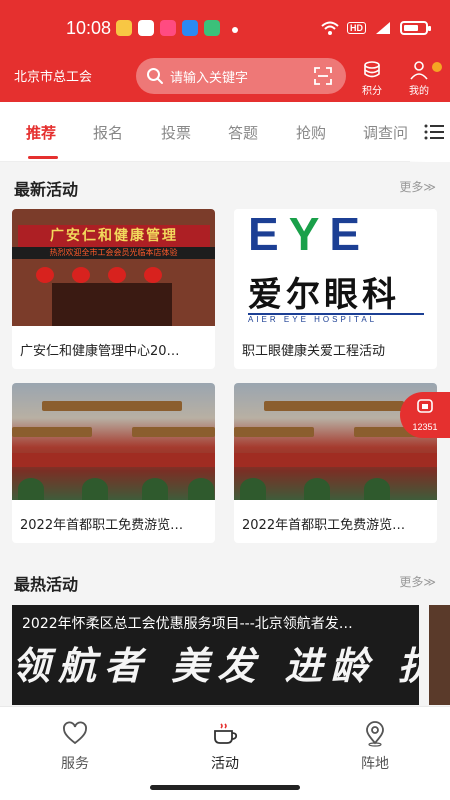 The image size is (450, 800). I want to click on tab-flash-sale: 抢购, so click(311, 132).